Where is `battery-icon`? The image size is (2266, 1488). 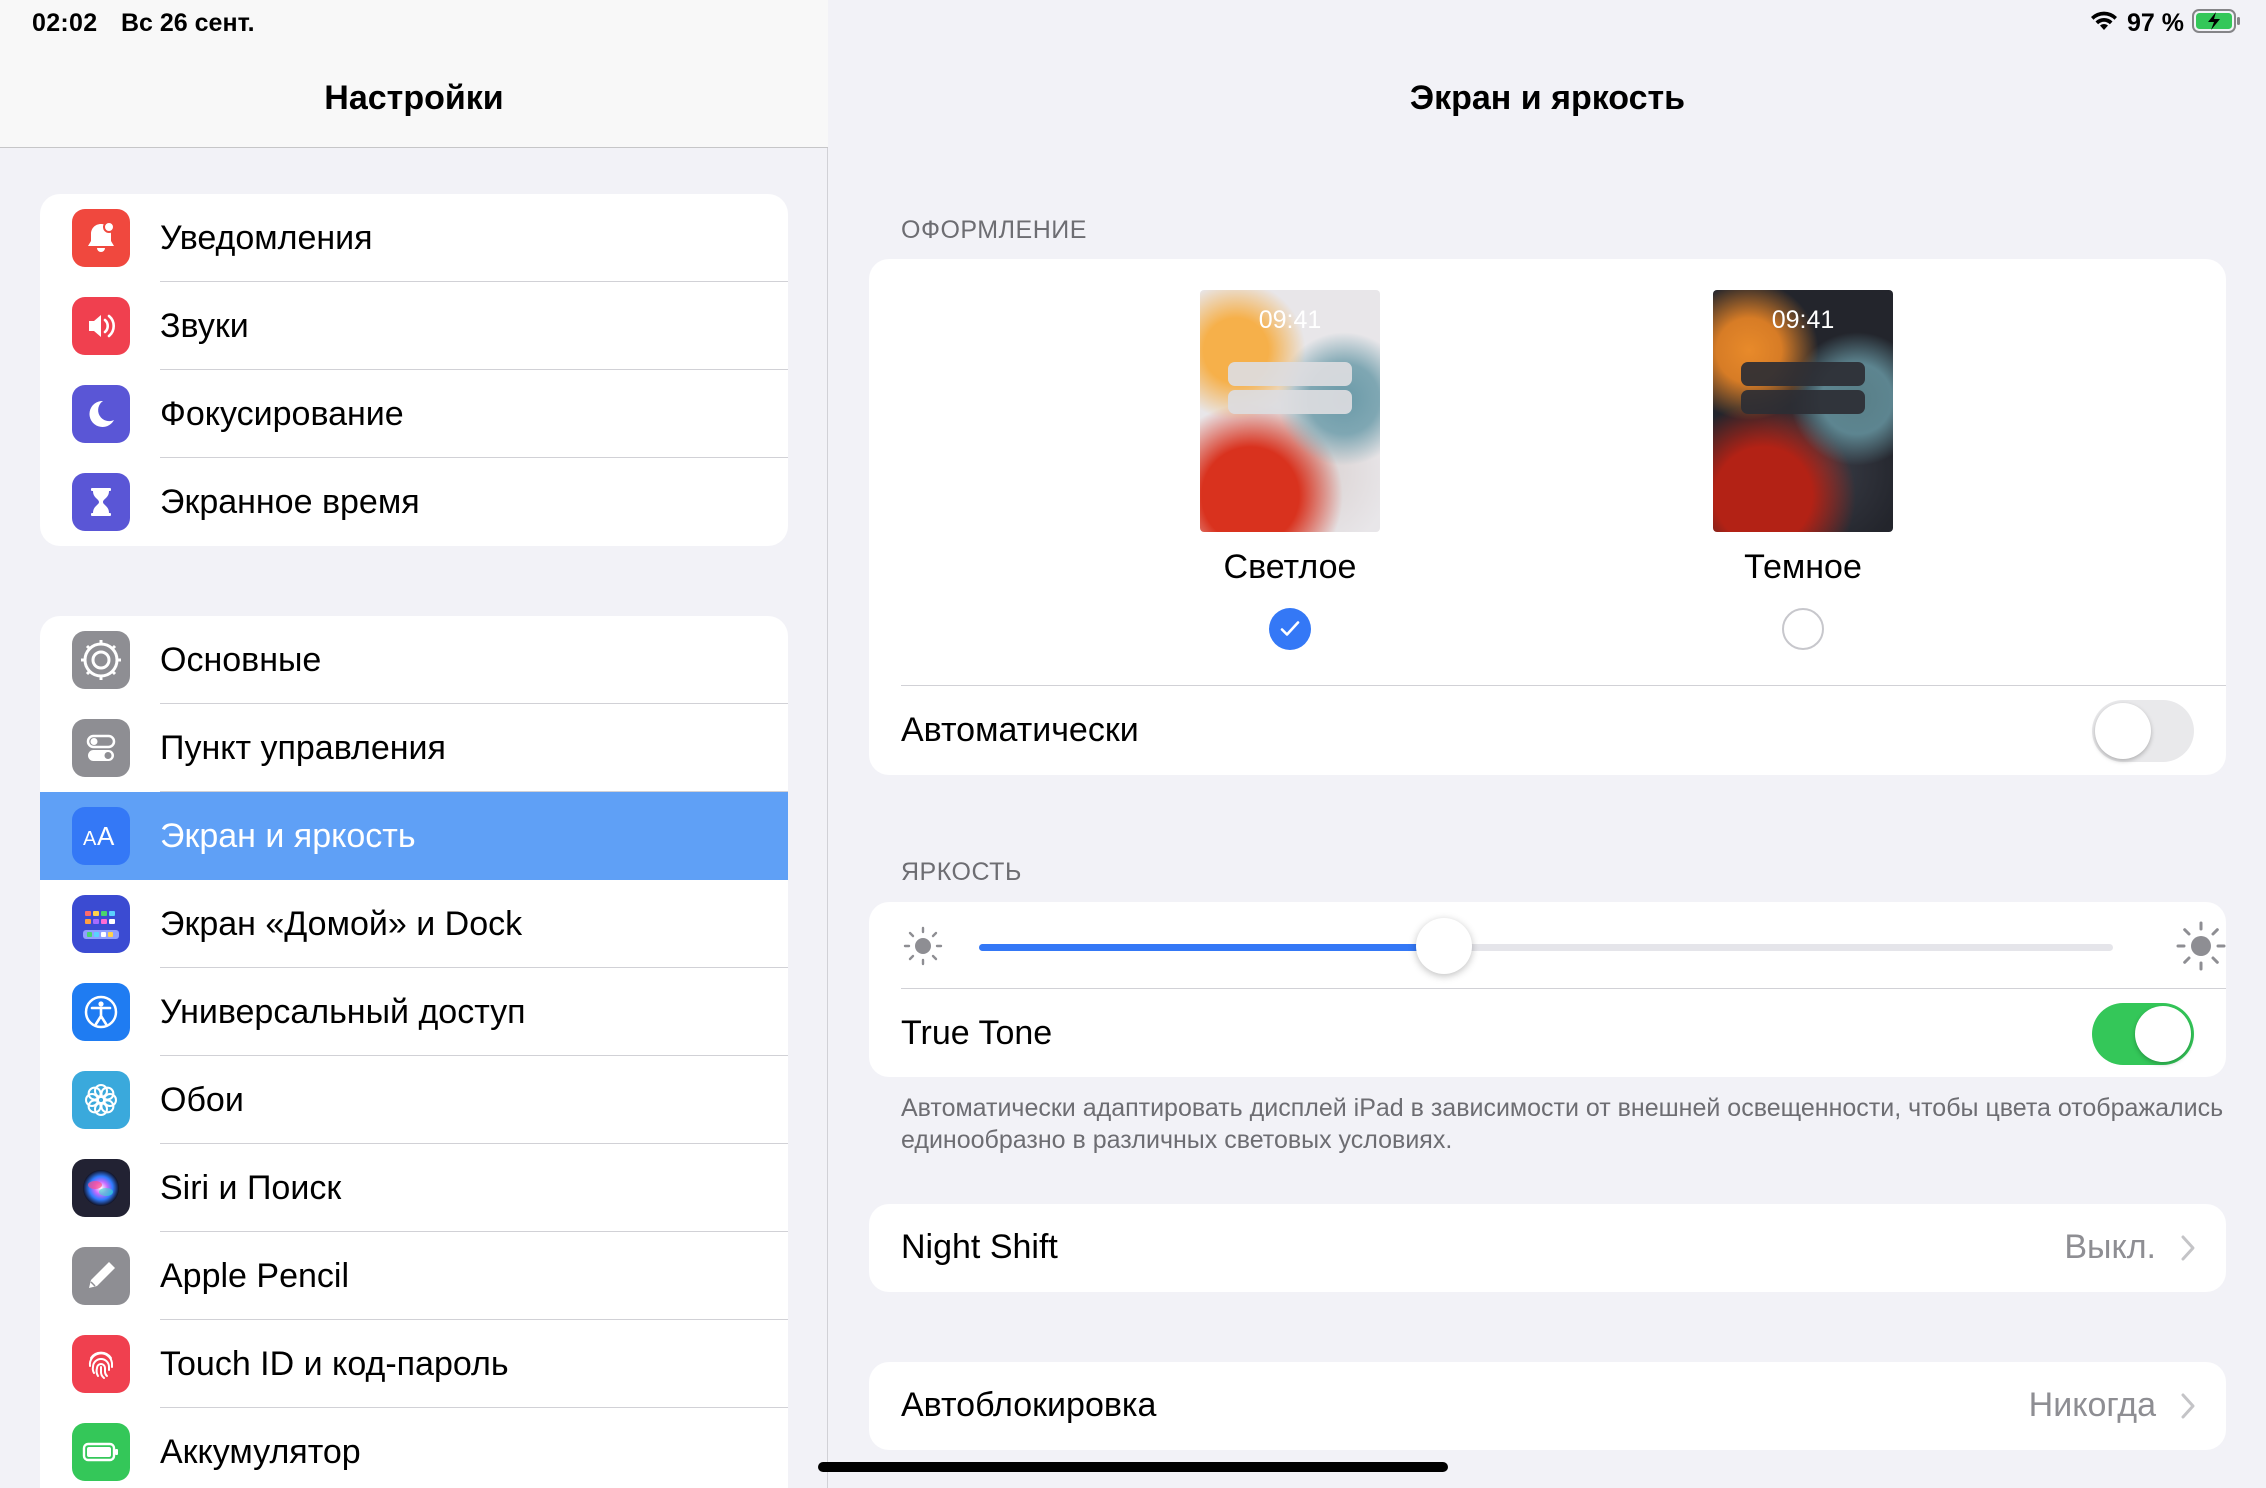 battery-icon is located at coordinates (101, 1452).